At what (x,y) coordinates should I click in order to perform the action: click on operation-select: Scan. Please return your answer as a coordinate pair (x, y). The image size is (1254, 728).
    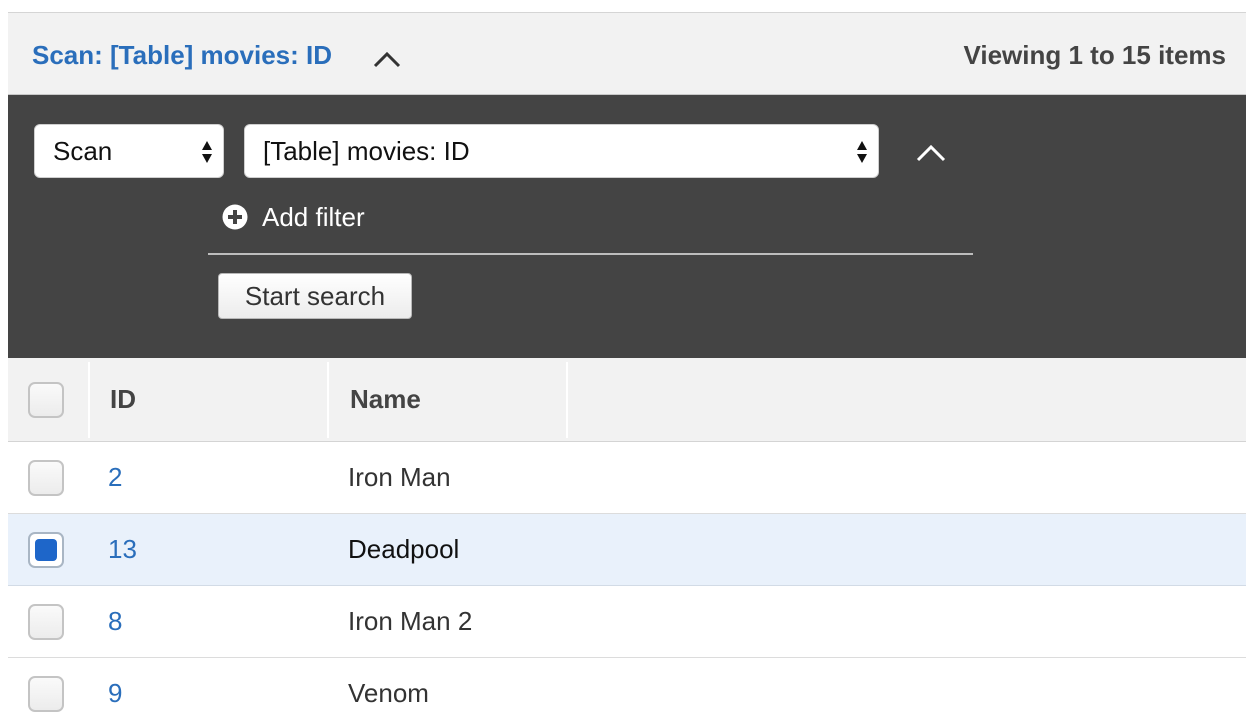
    Looking at the image, I should click on (129, 151).